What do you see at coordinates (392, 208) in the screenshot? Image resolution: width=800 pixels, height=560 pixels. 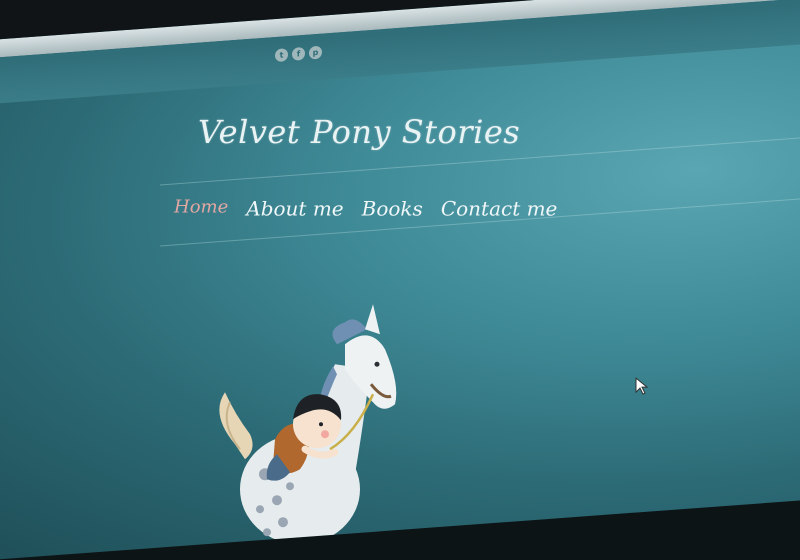 I see `nav-item-books: Books` at bounding box center [392, 208].